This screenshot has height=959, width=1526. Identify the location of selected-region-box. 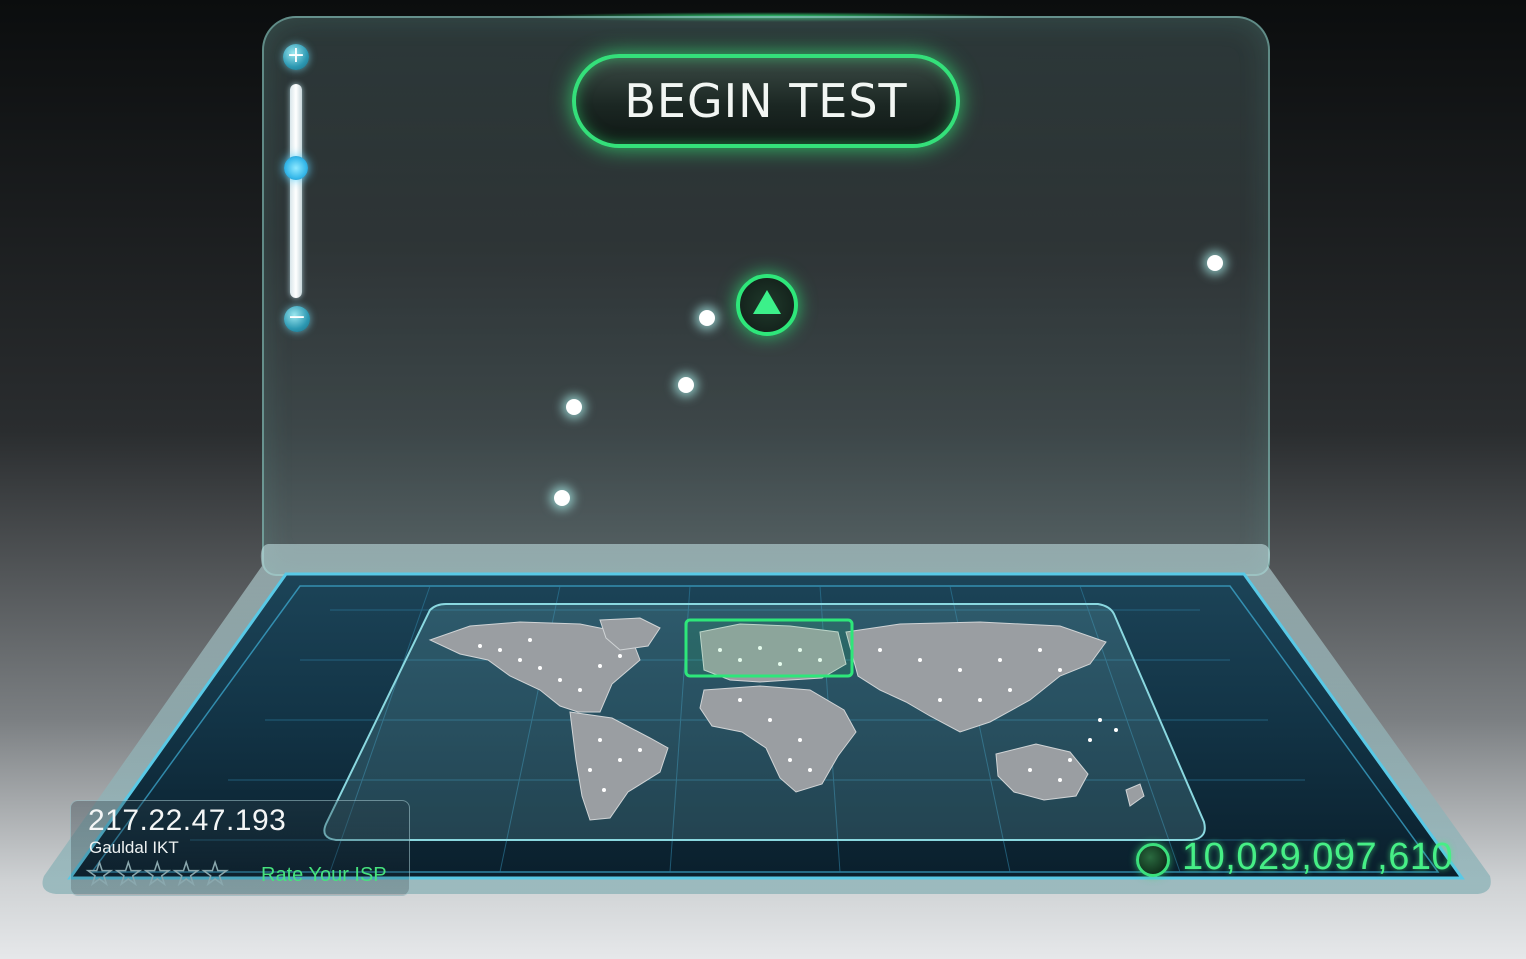
(769, 648).